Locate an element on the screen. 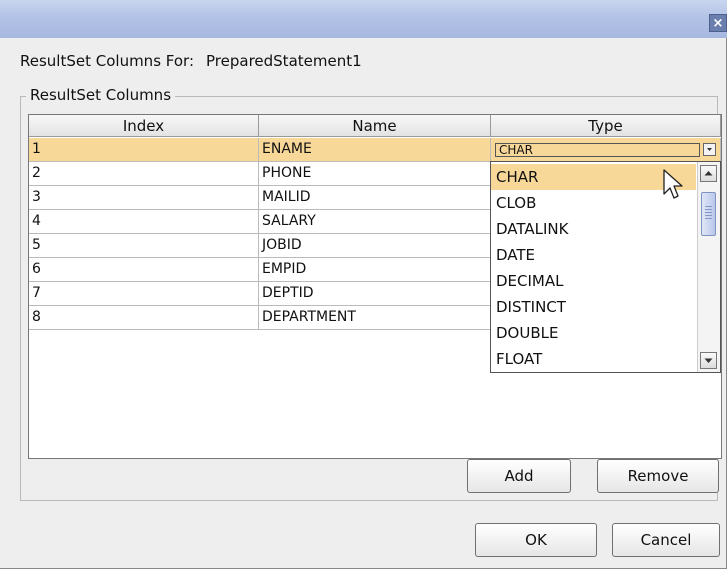 The height and width of the screenshot is (569, 727). arrow-up-icon is located at coordinates (708, 173).